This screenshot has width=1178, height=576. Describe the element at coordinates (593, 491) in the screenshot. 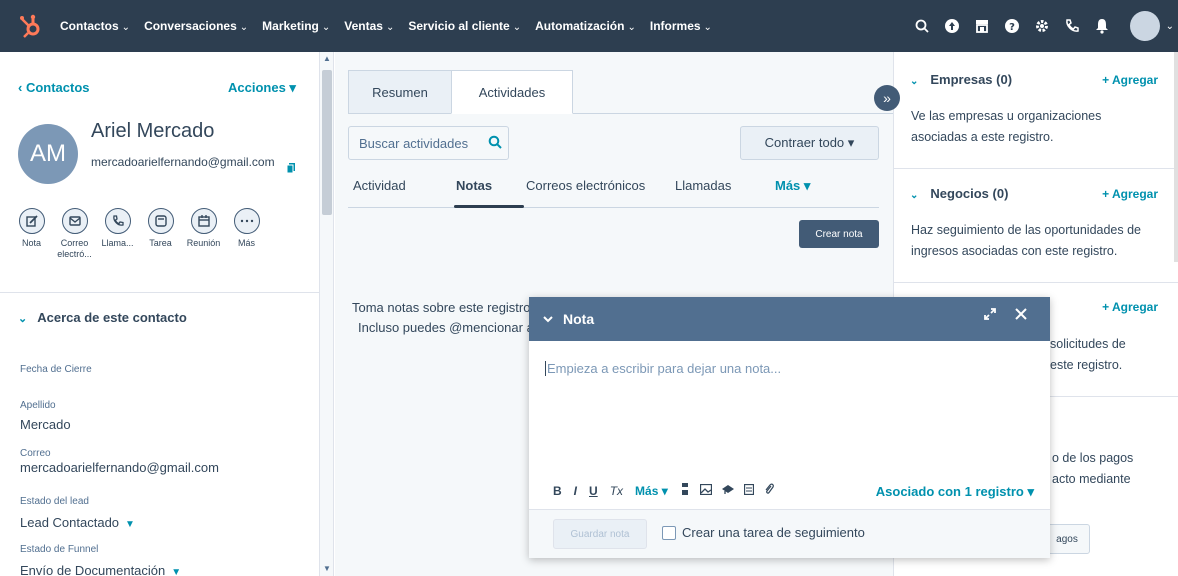

I see `underline-button: U` at that location.